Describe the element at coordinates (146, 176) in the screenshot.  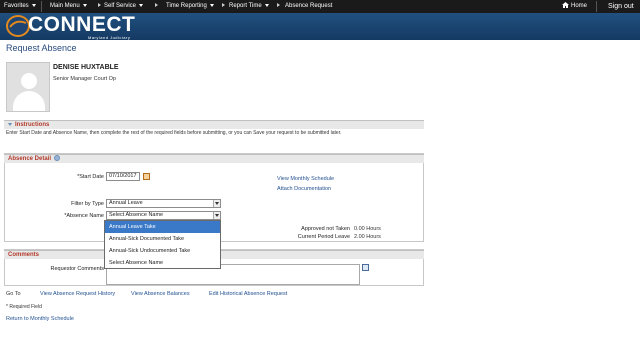
I see `calendar-icon` at that location.